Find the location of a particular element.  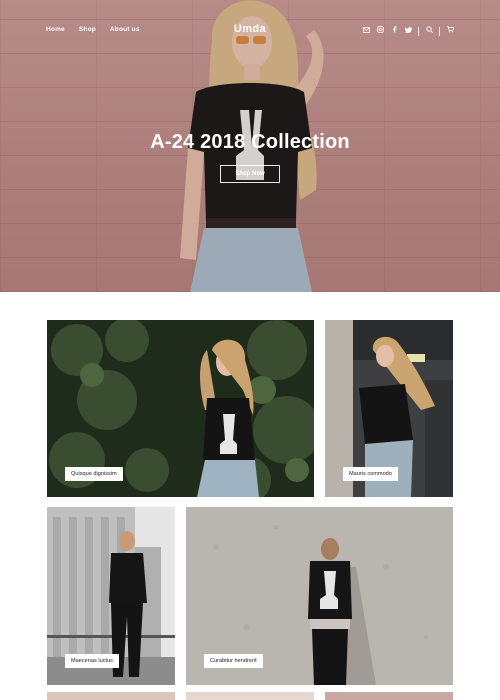

mail-icon is located at coordinates (366, 31).